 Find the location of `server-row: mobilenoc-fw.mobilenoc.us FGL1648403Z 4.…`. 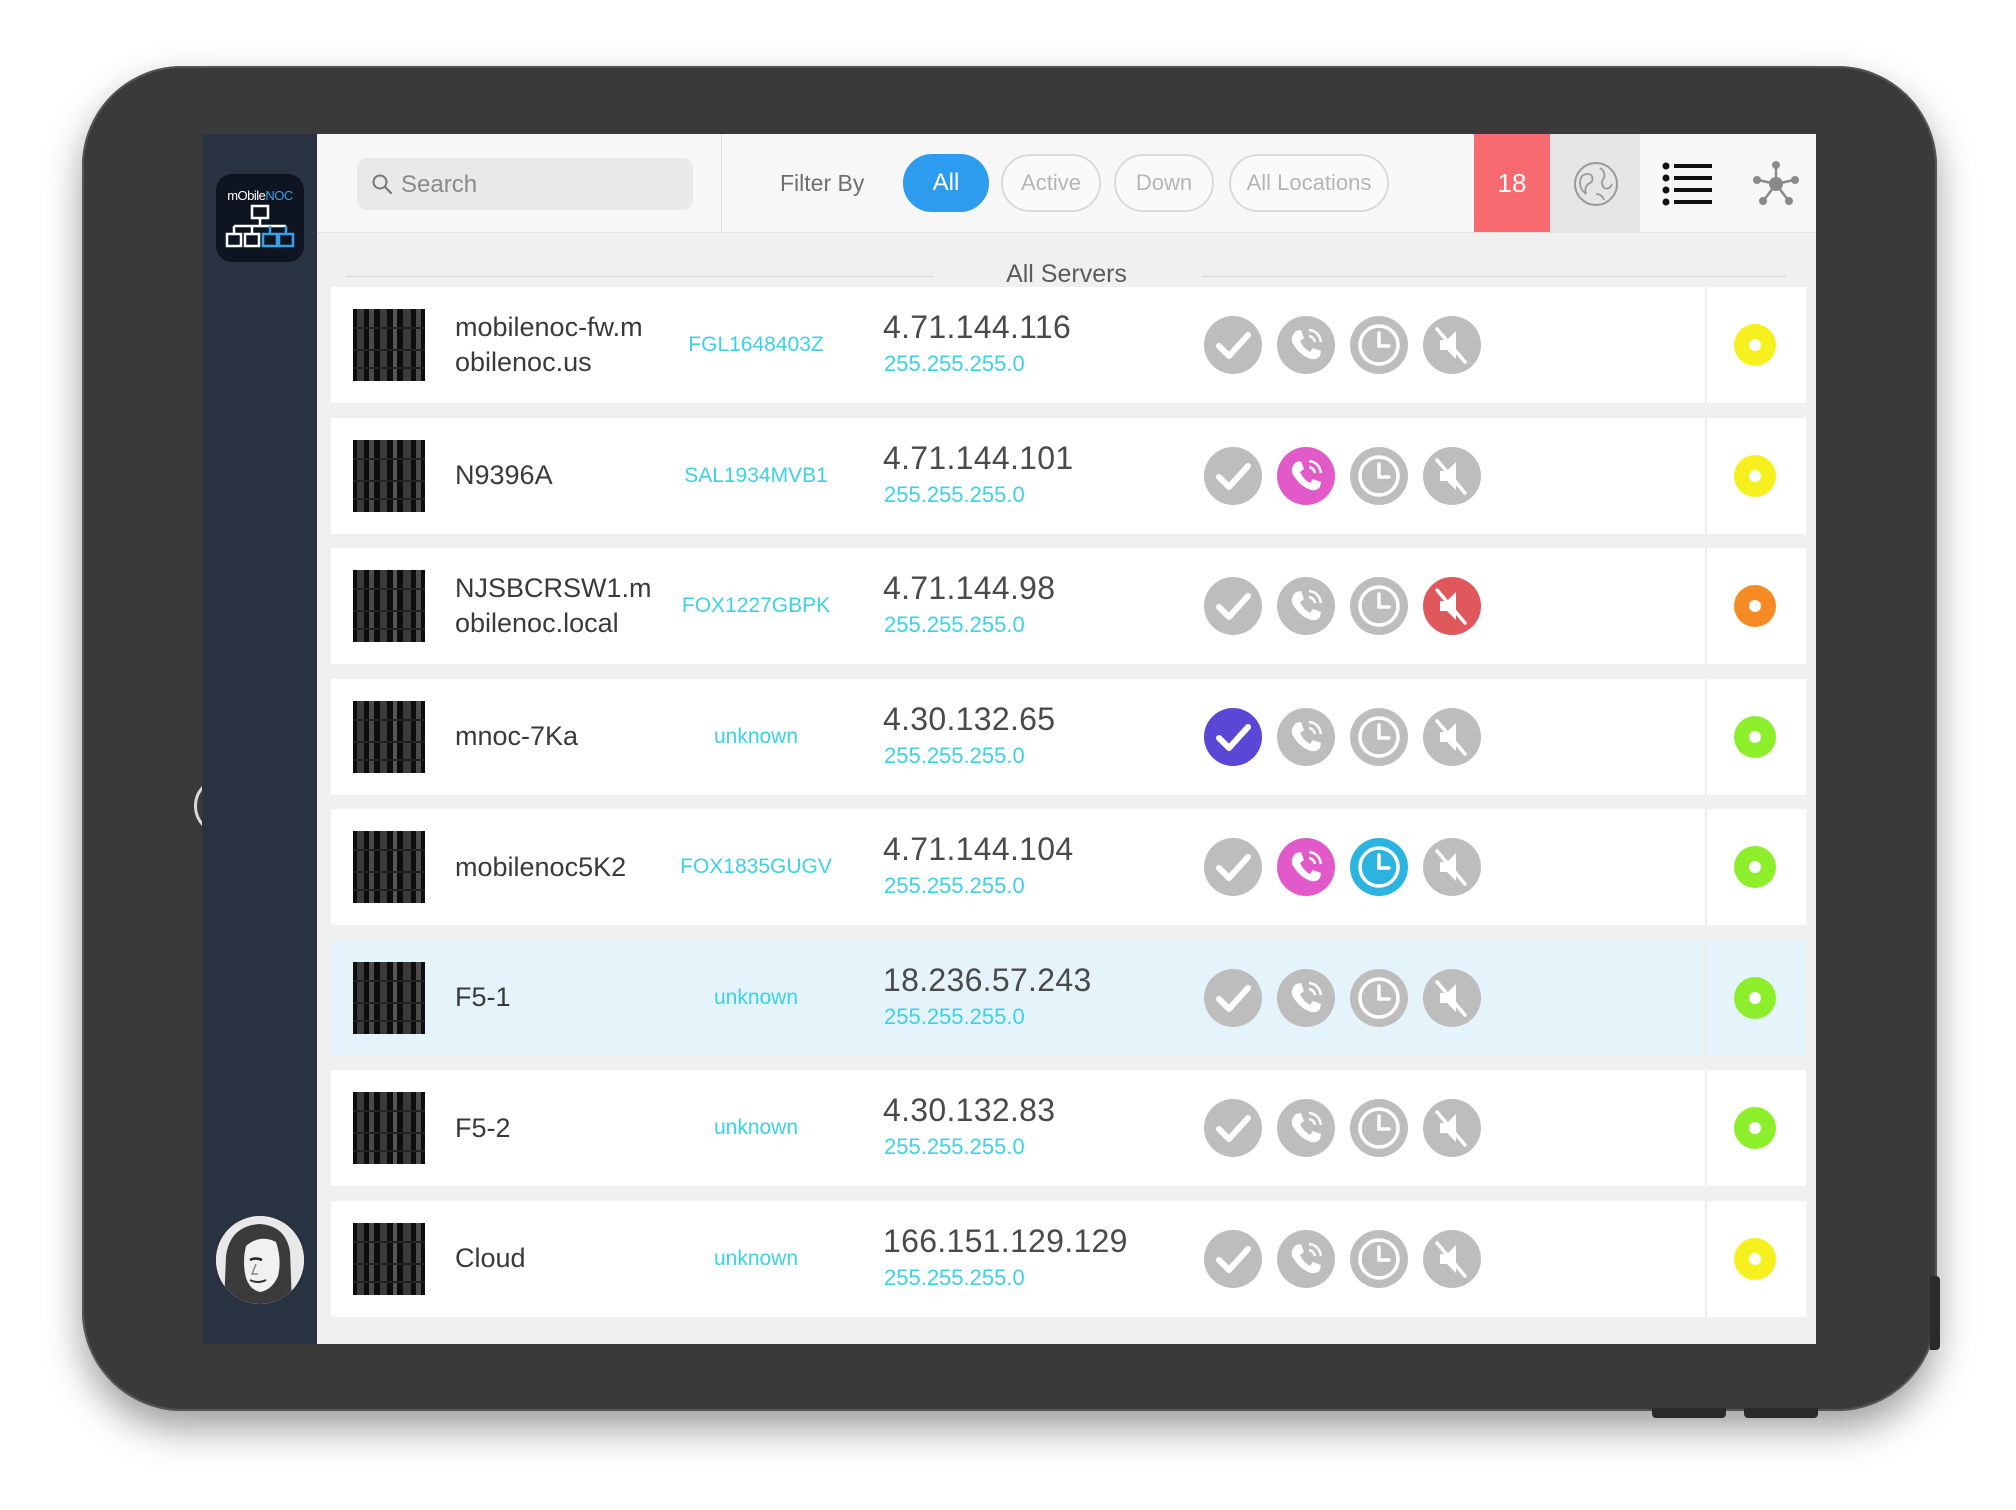

server-row: mobilenoc-fw.mobilenoc.us FGL1648403Z 4.… is located at coordinates (1068, 345).